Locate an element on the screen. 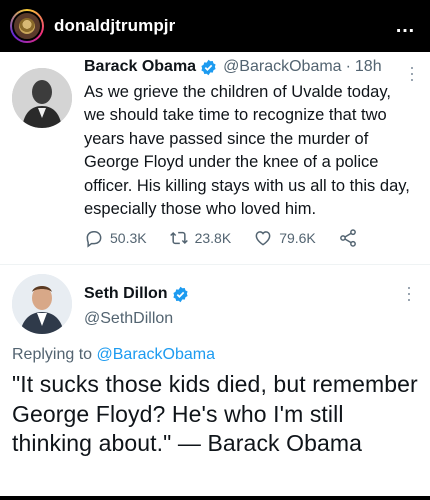 This screenshot has width=430, height=500. like-icon is located at coordinates (263, 238).